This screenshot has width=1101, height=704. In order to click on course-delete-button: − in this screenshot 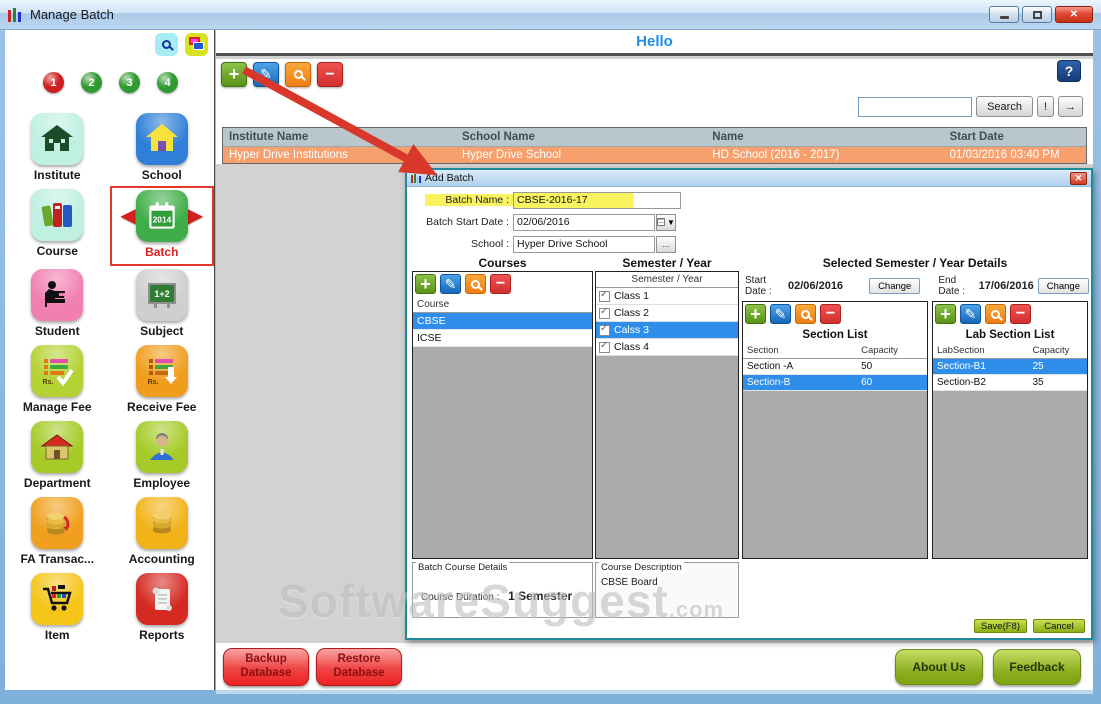, I will do `click(500, 284)`.